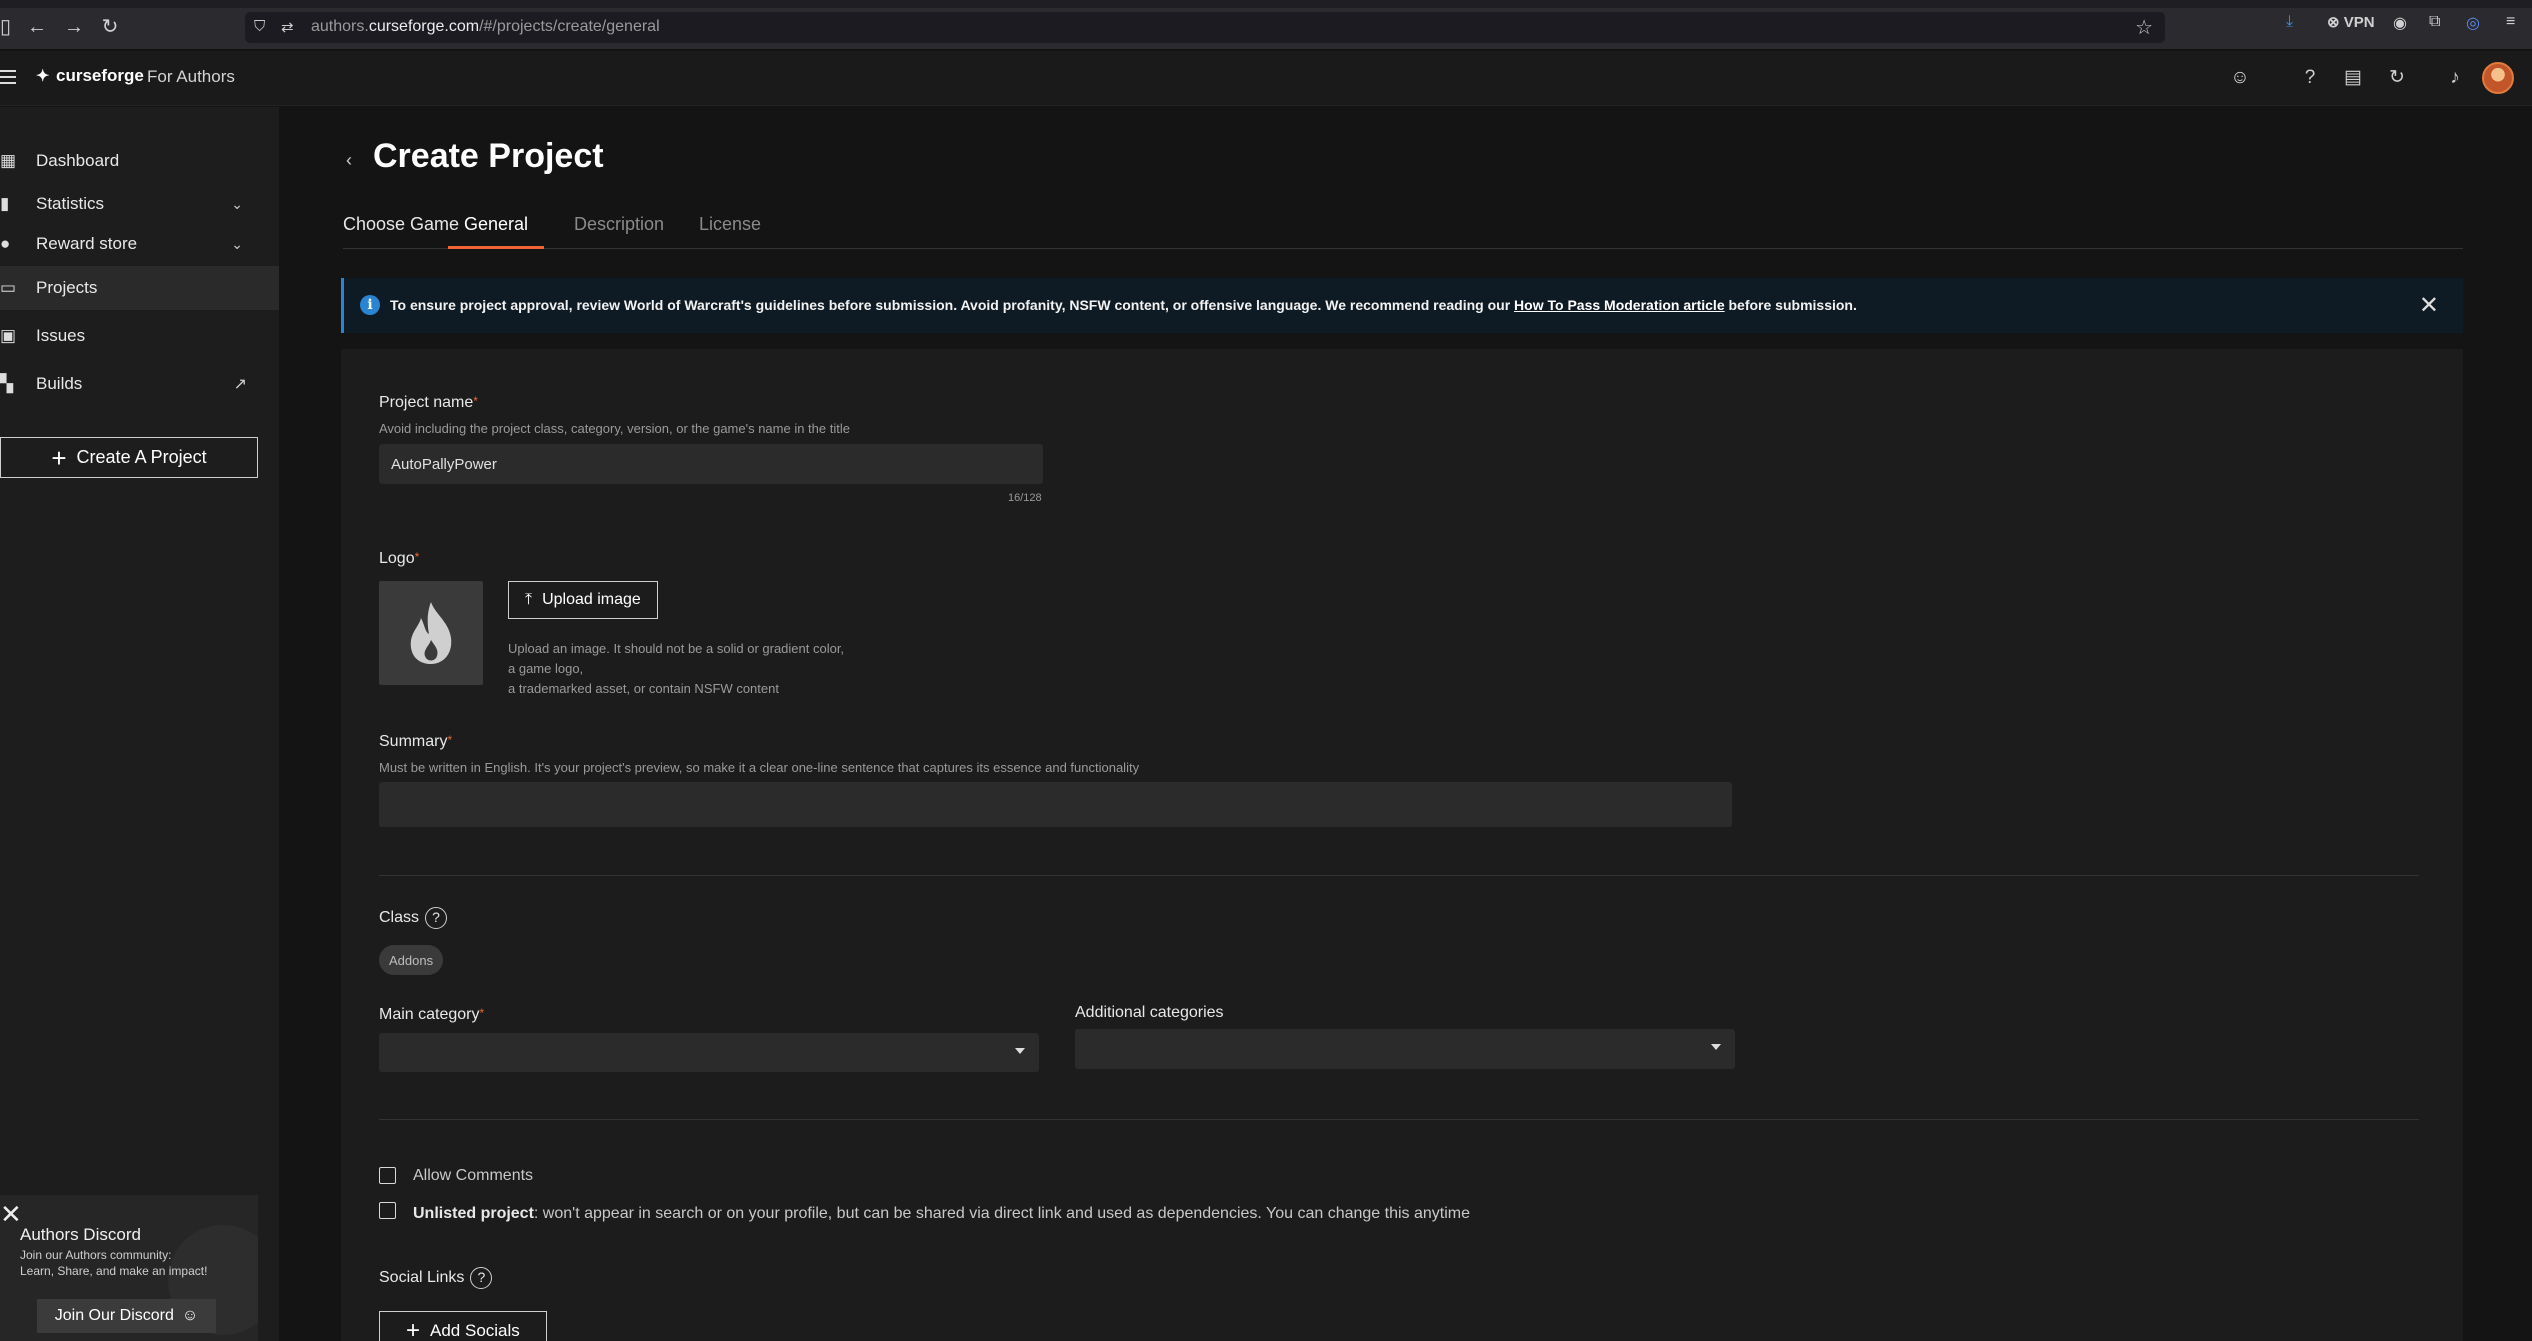 Image resolution: width=2532 pixels, height=1341 pixels. I want to click on sidebar-item-issues: ▣ Issues, so click(139, 336).